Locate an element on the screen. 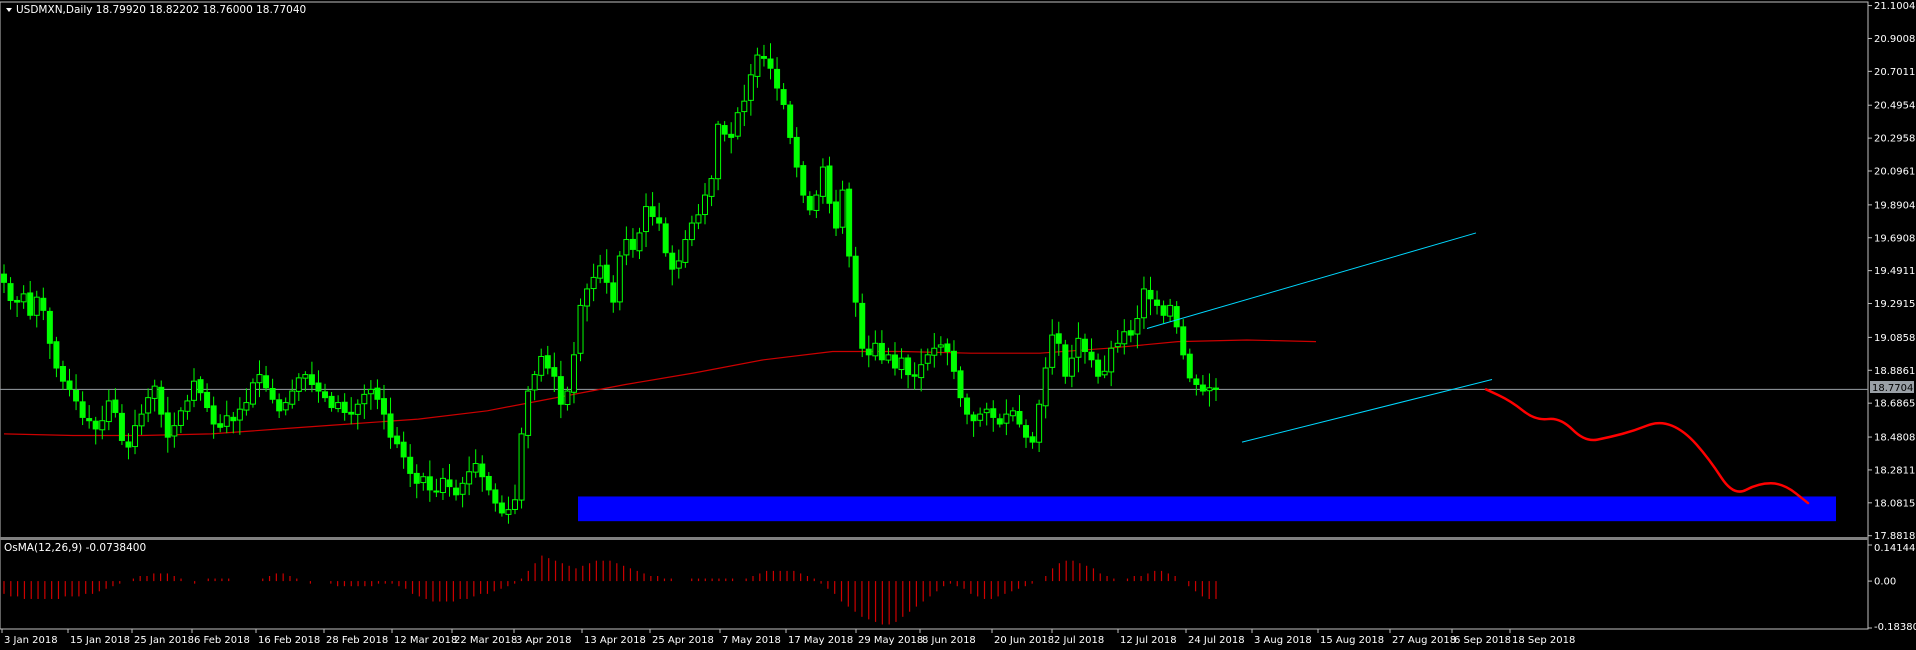  time-tick-label: 25 Apr 2018 is located at coordinates (683, 640).